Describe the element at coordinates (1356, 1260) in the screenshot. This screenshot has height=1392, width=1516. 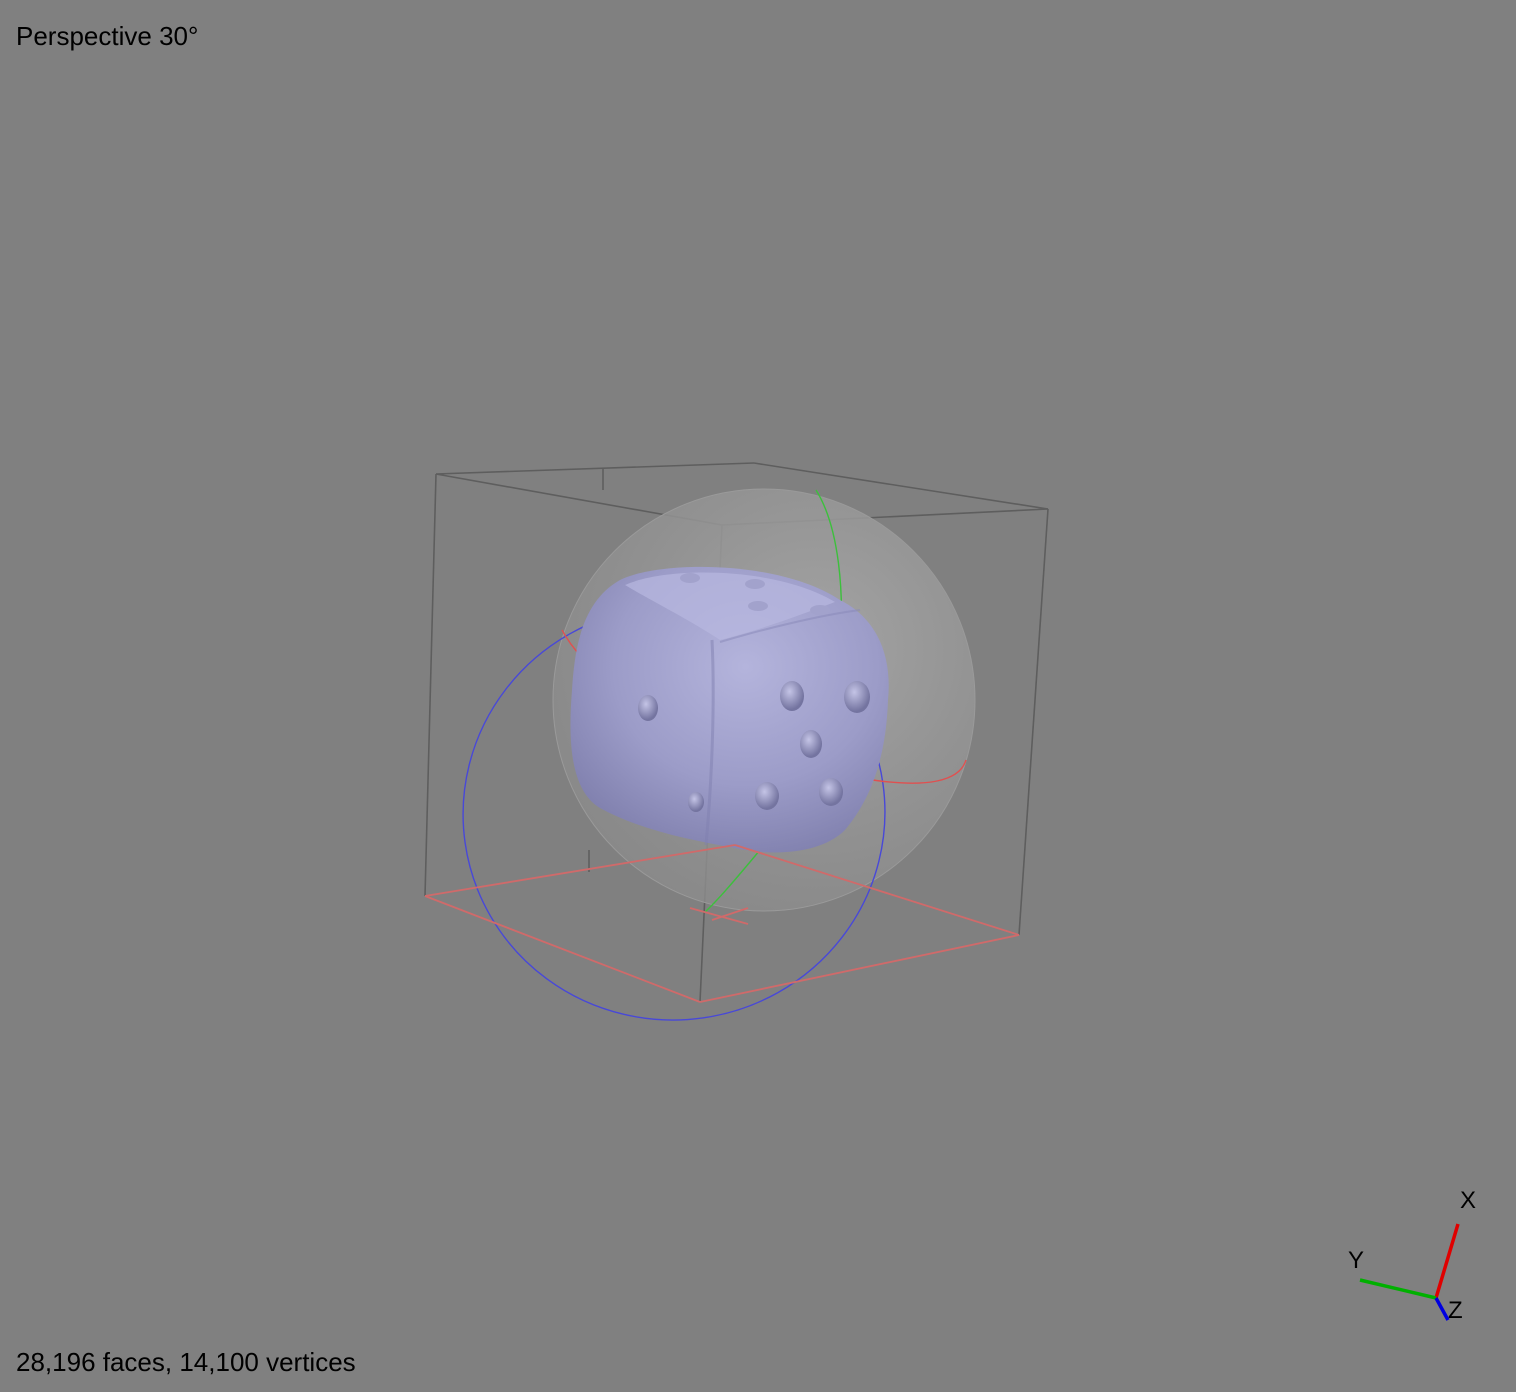
I see `y-axis-label: Y` at that location.